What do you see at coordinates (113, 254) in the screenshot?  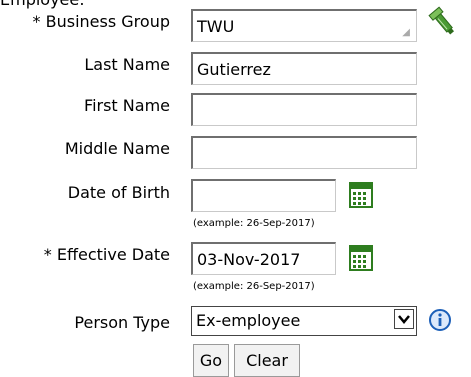 I see `effective-date-label-text: Effective Date` at bounding box center [113, 254].